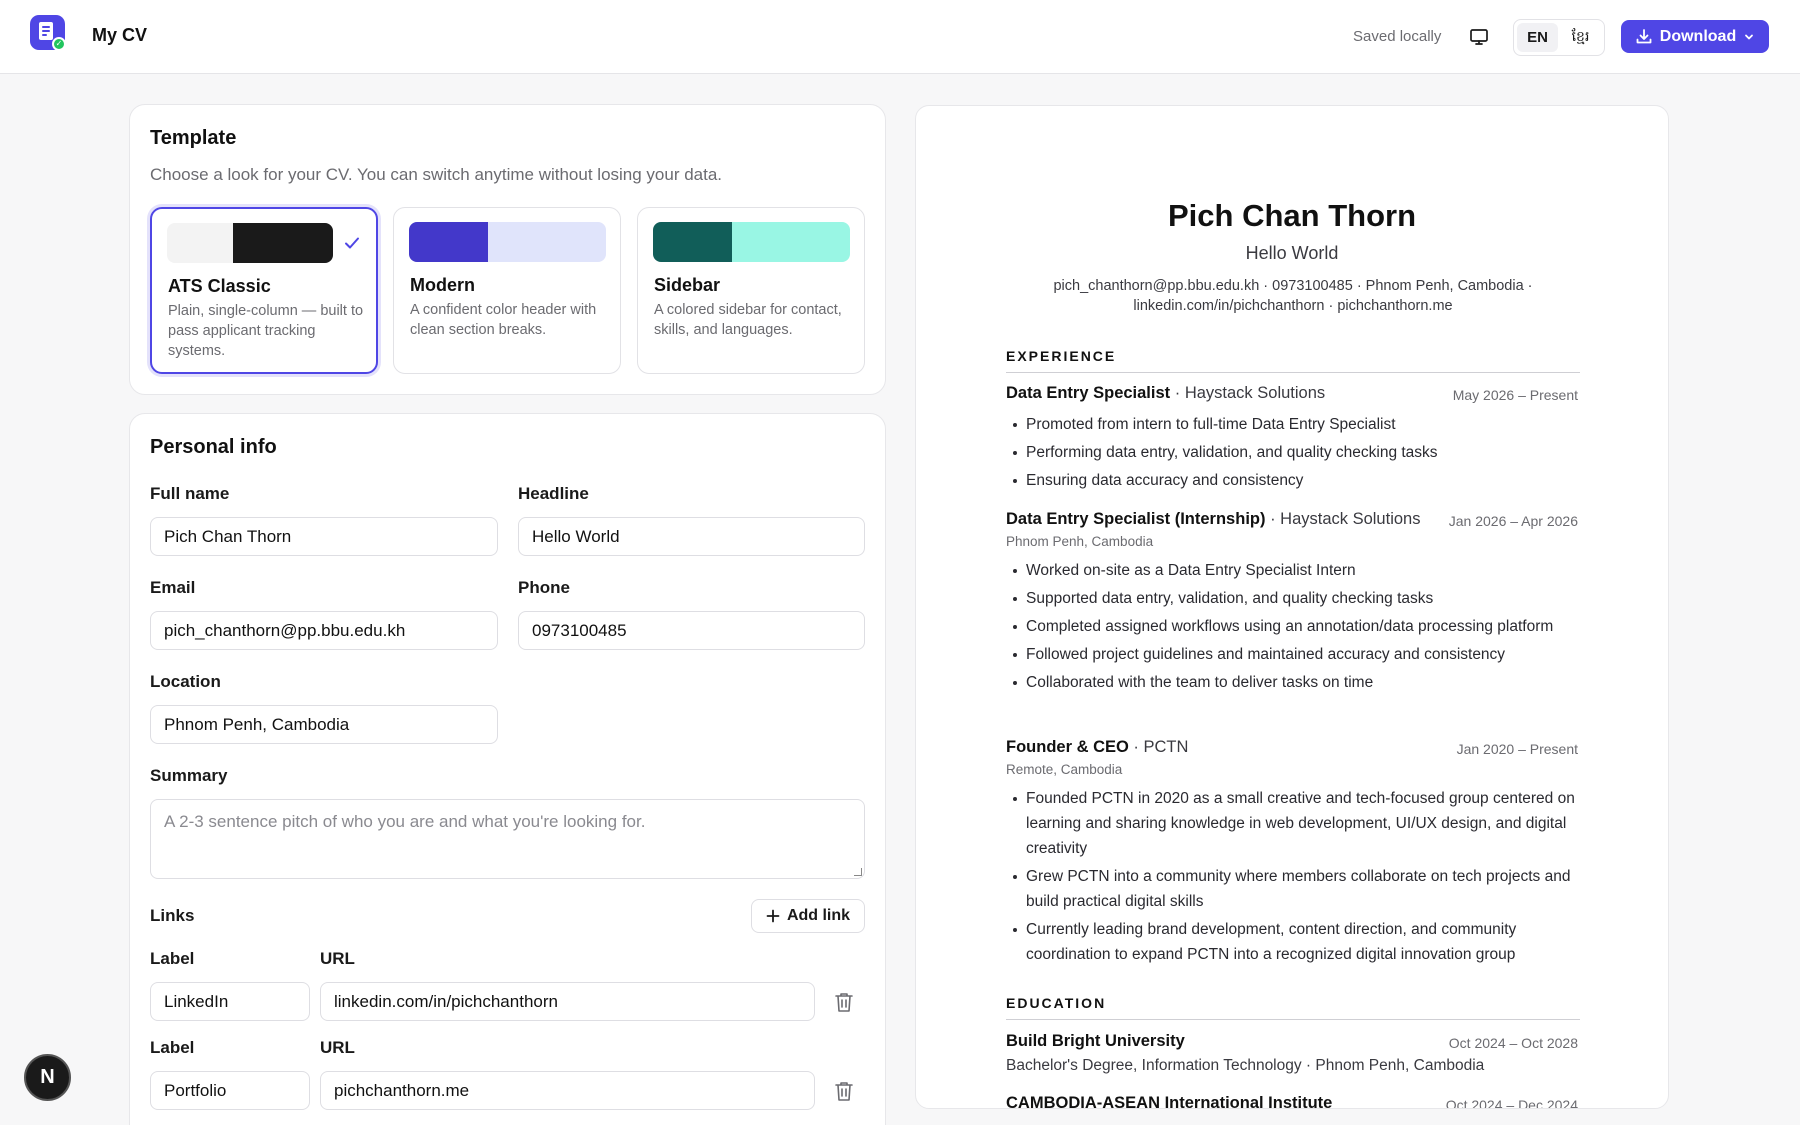  I want to click on resize-grip-icon, so click(858, 872).